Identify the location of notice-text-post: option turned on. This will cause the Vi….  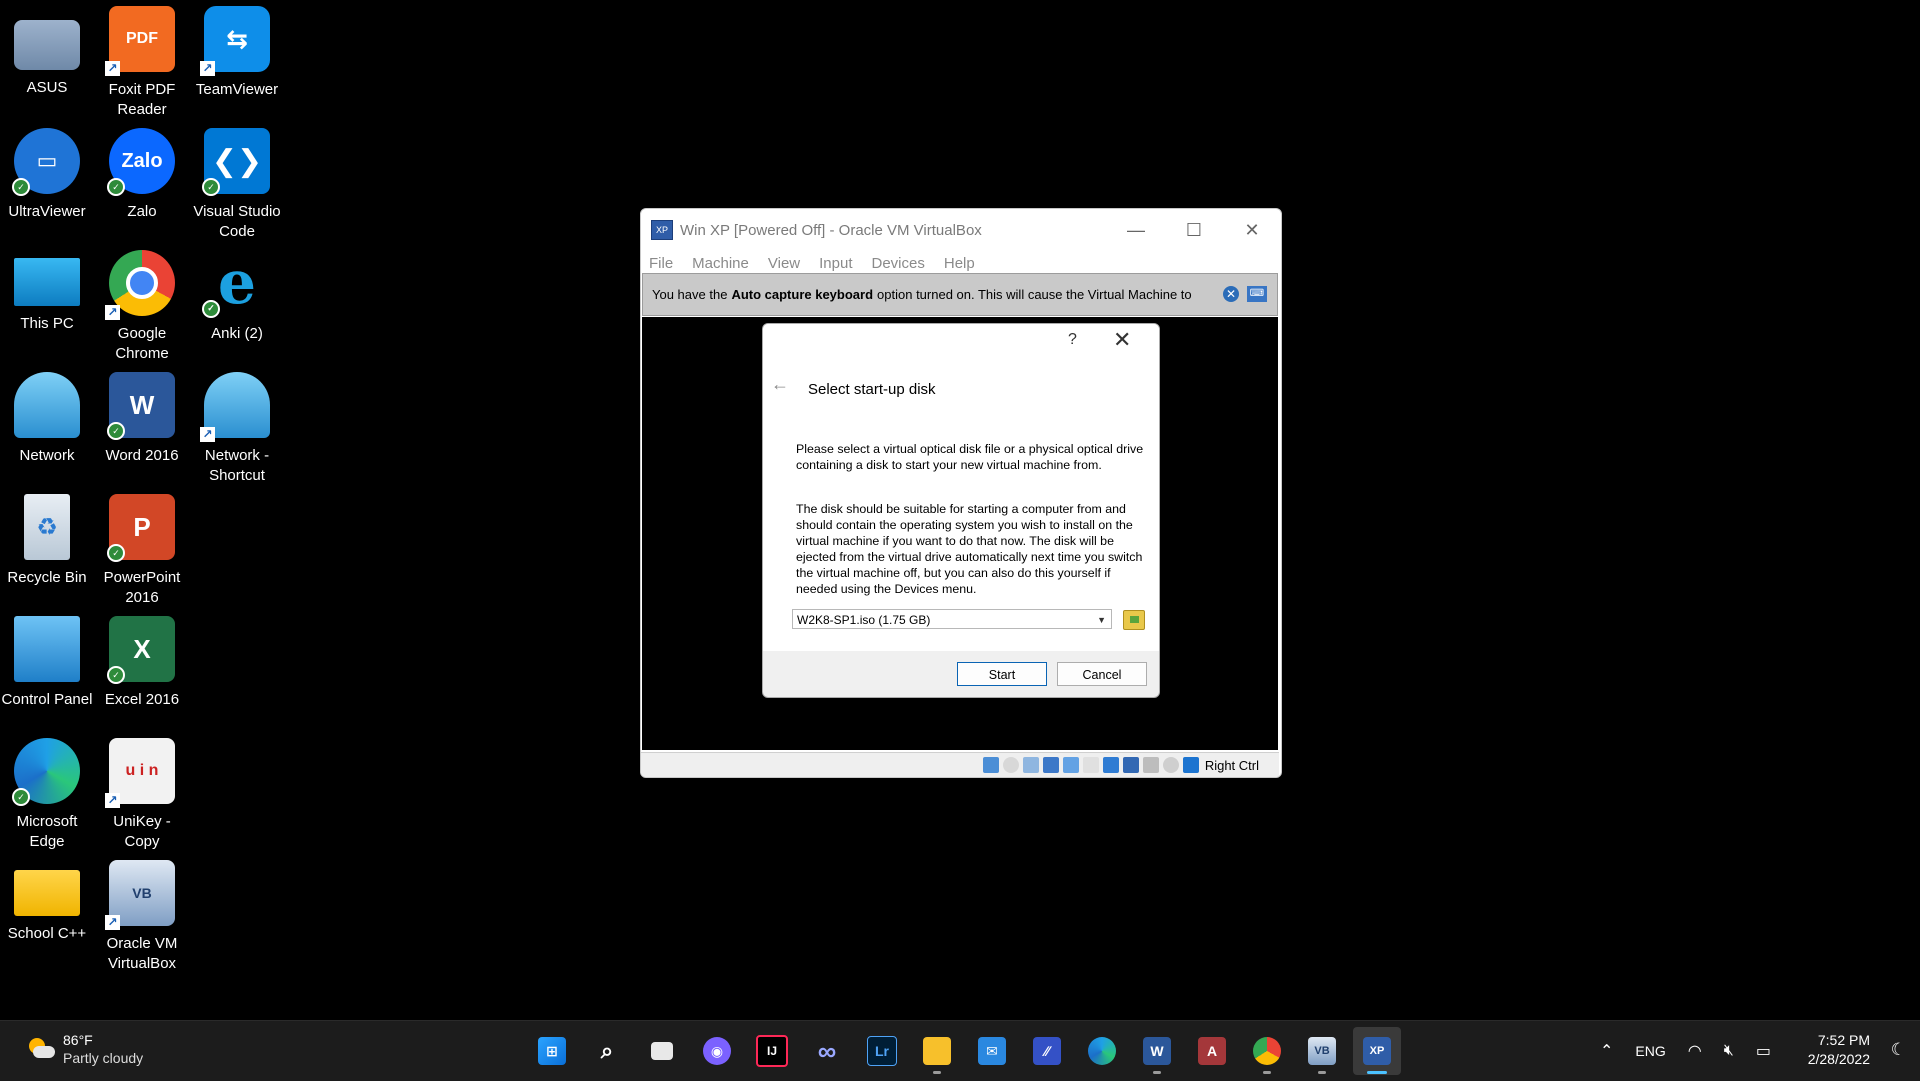
(1034, 294).